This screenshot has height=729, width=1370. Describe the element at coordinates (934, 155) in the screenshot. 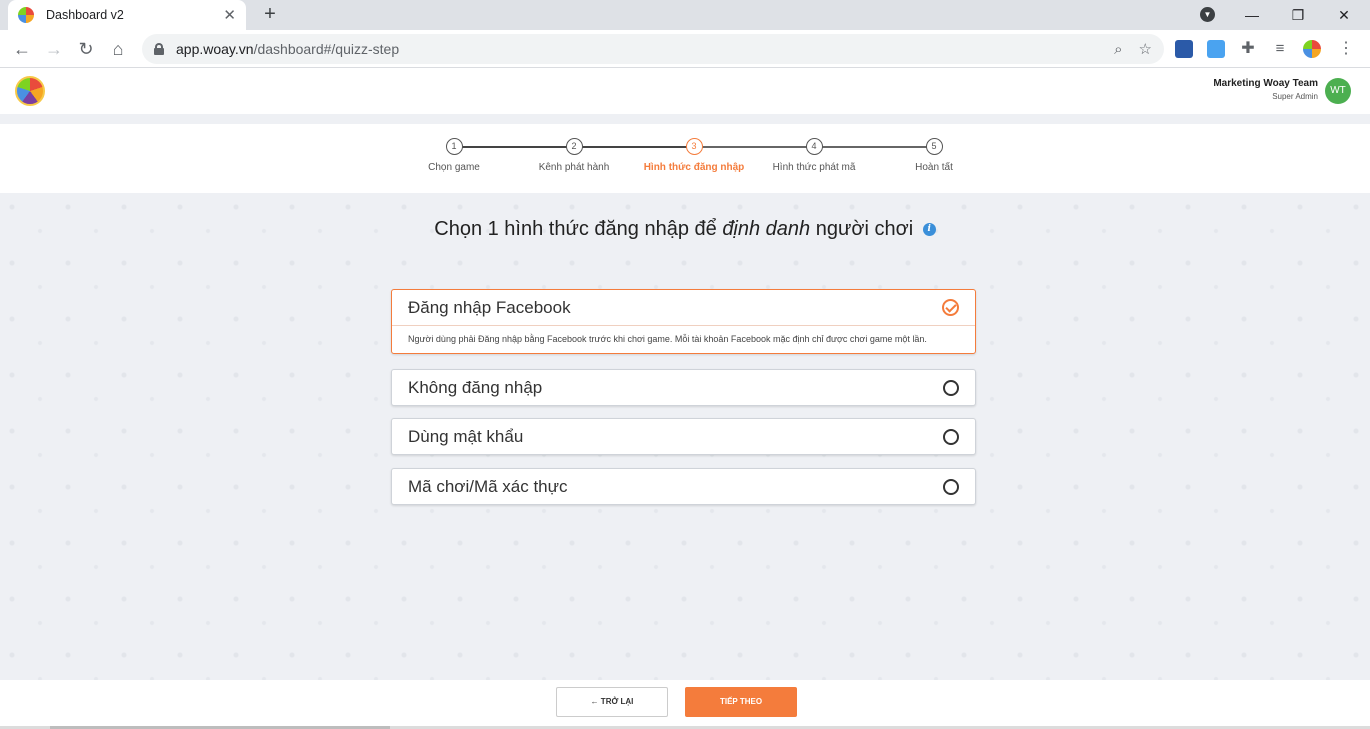

I see `step-5: 5 Hoàn tất` at that location.